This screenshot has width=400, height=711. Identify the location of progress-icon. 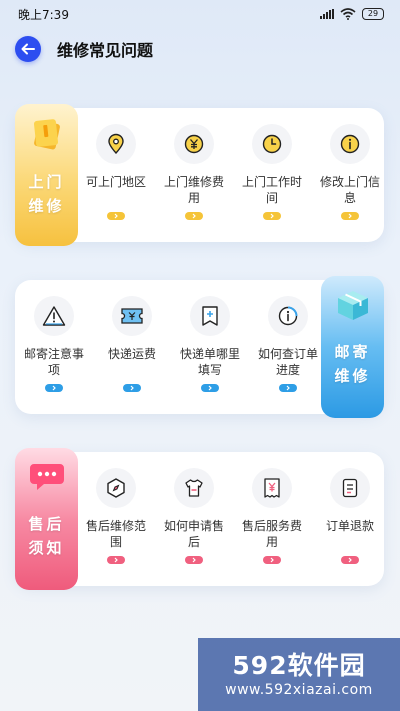
(288, 316).